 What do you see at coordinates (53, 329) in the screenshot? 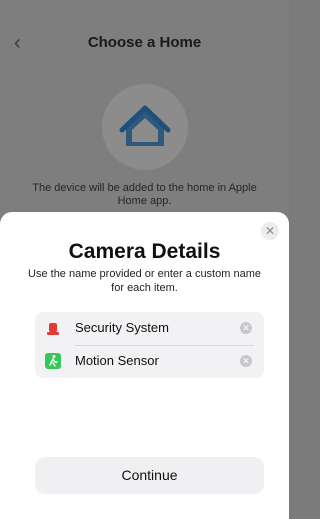
I see `siren-icon` at bounding box center [53, 329].